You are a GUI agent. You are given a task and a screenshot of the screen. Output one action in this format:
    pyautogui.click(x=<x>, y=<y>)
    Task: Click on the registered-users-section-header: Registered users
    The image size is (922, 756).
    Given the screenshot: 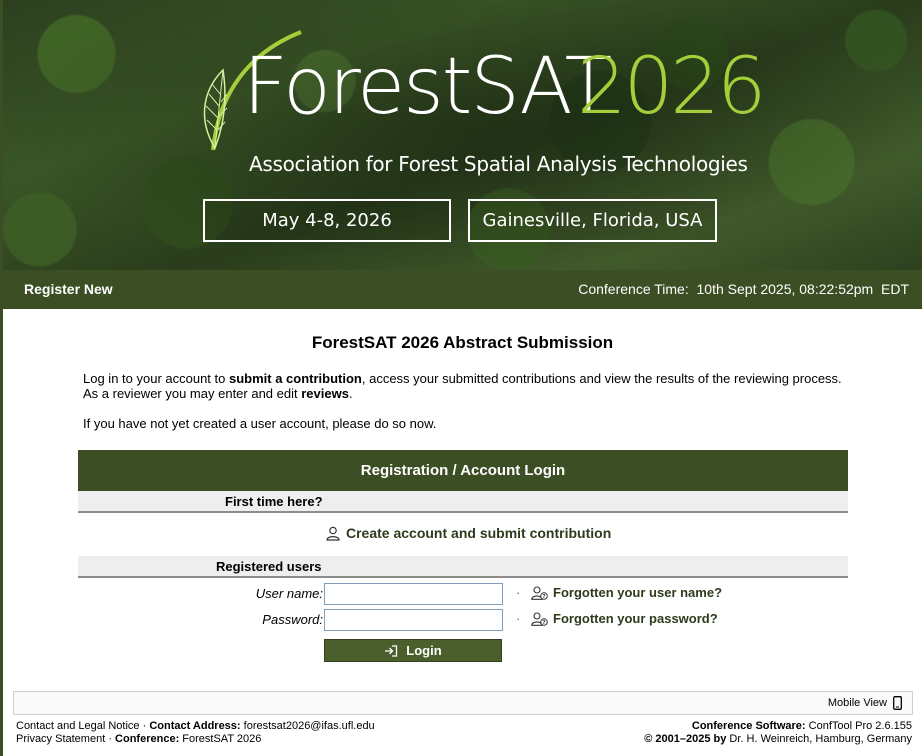 What is the action you would take?
    pyautogui.click(x=463, y=567)
    